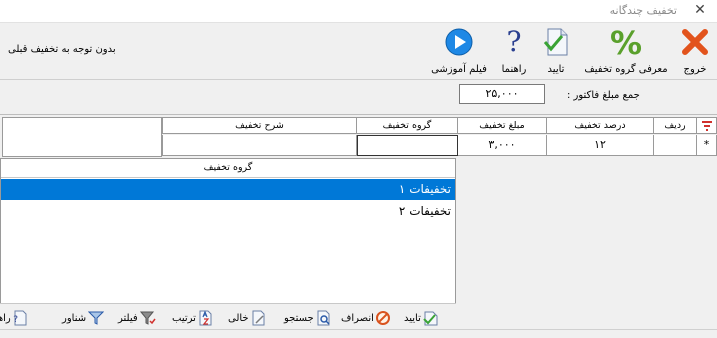 The height and width of the screenshot is (338, 717). Describe the element at coordinates (128, 318) in the screenshot. I see `dropdown-filter-label: فیلتر` at that location.